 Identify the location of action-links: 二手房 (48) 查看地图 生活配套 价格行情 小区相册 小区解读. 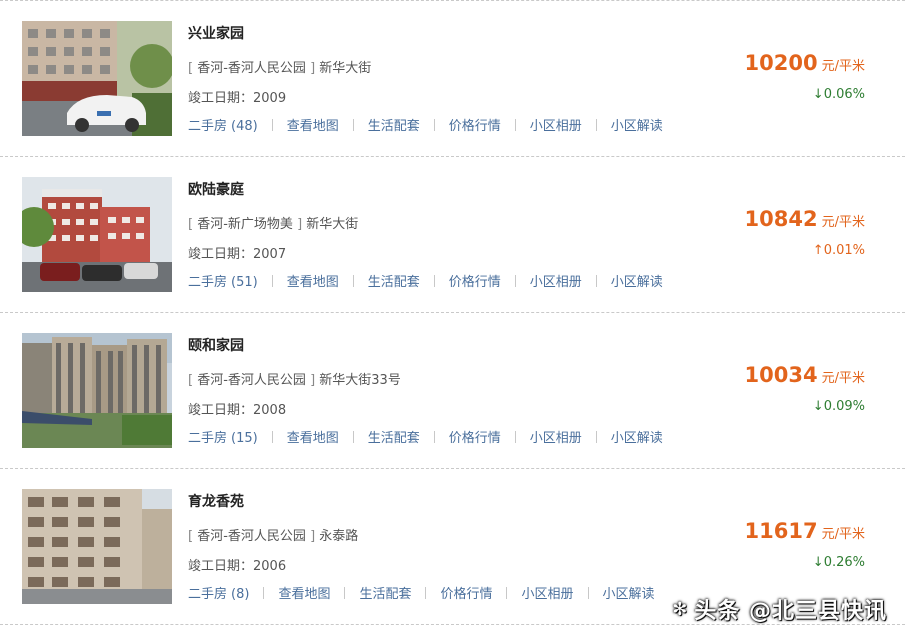
(425, 124).